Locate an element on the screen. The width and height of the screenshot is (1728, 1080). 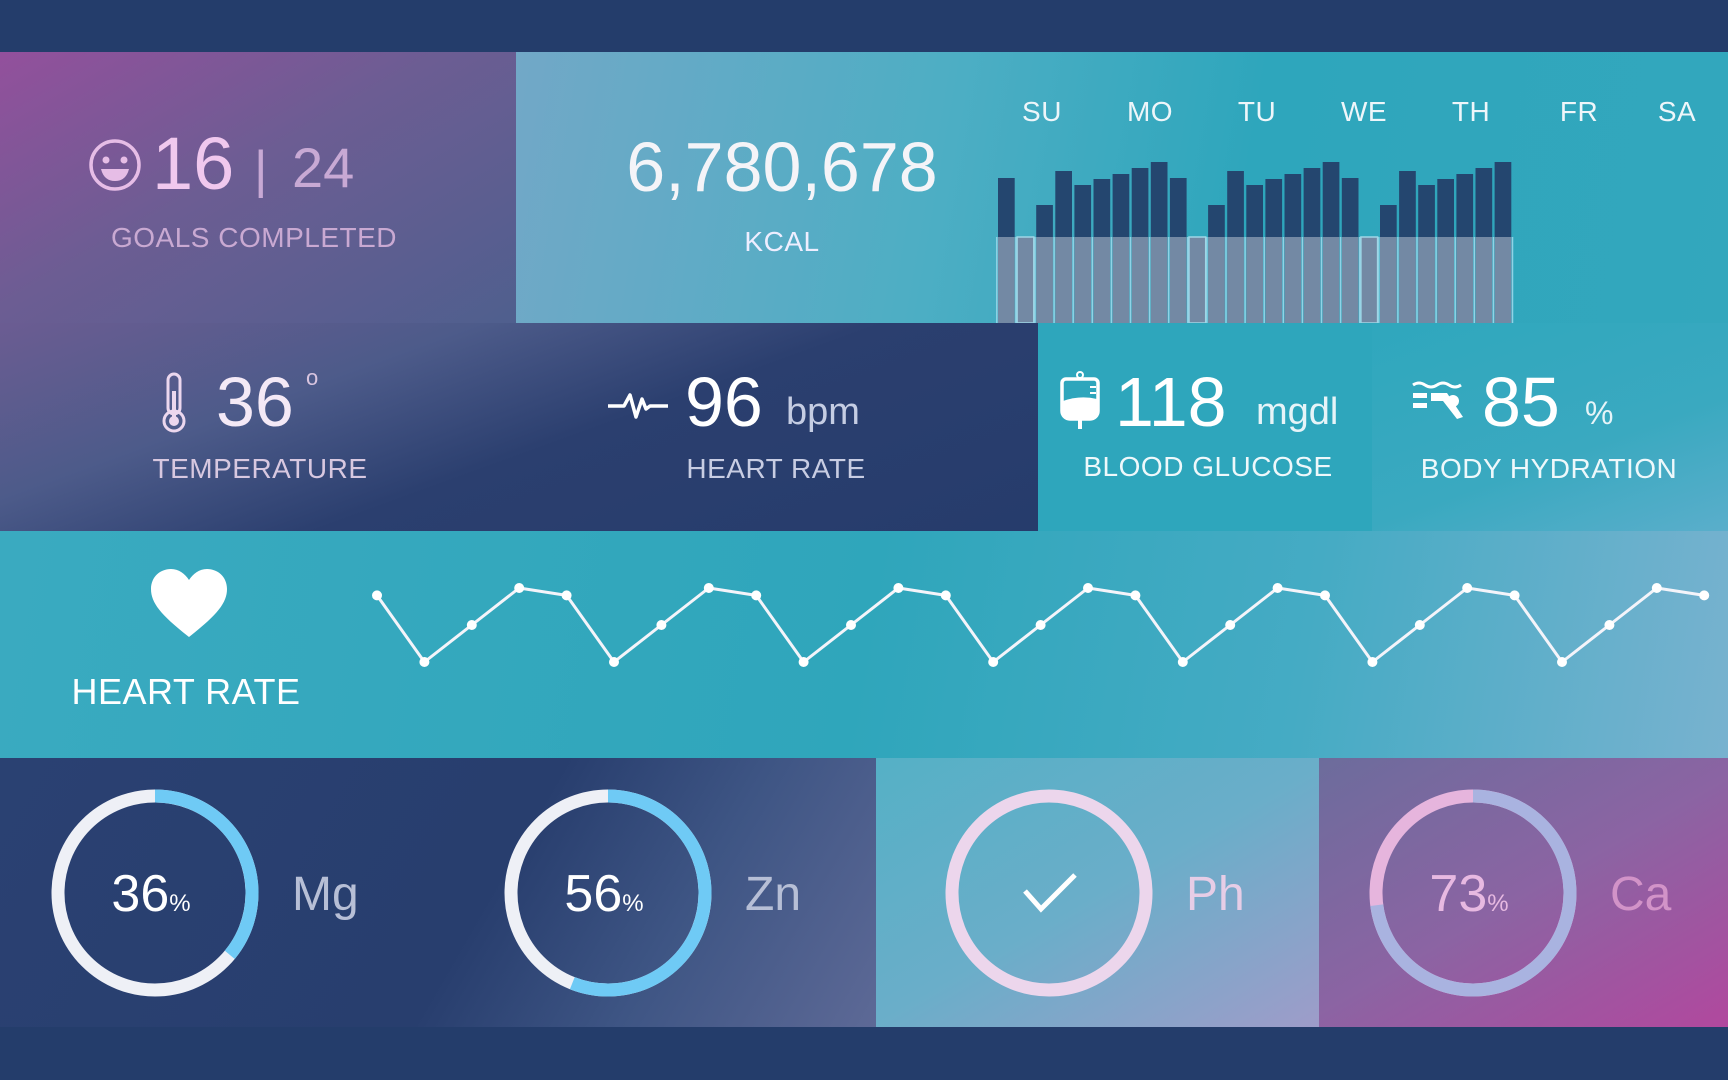
mineral-name: Zn is located at coordinates (773, 894).